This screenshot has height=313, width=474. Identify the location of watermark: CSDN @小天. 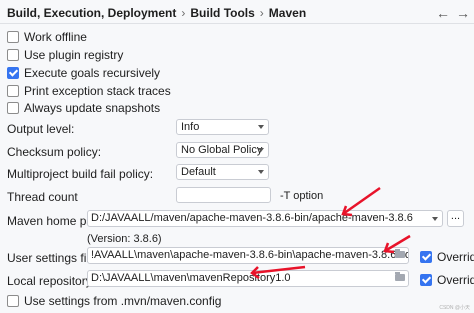
(454, 308).